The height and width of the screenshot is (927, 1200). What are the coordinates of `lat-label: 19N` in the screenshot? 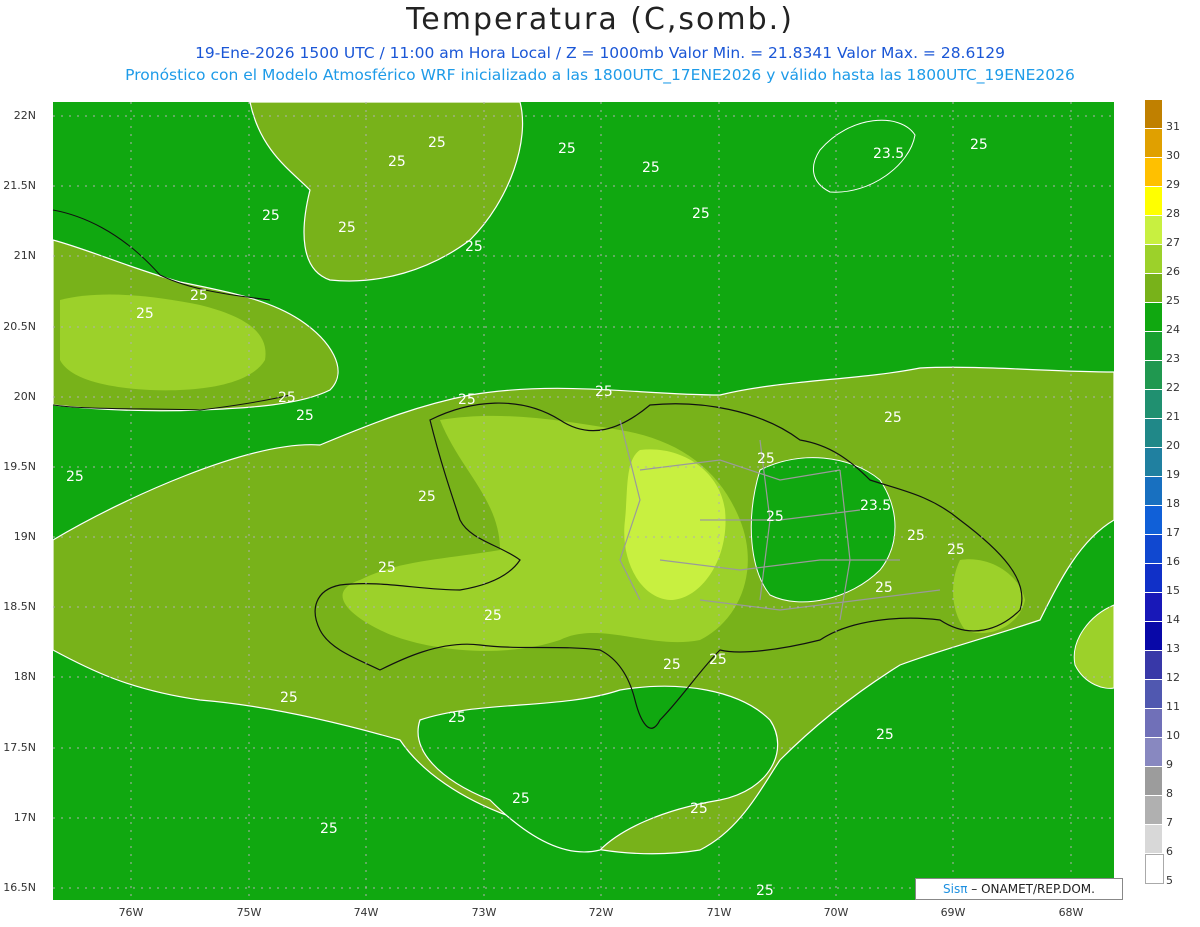 It's located at (24, 536).